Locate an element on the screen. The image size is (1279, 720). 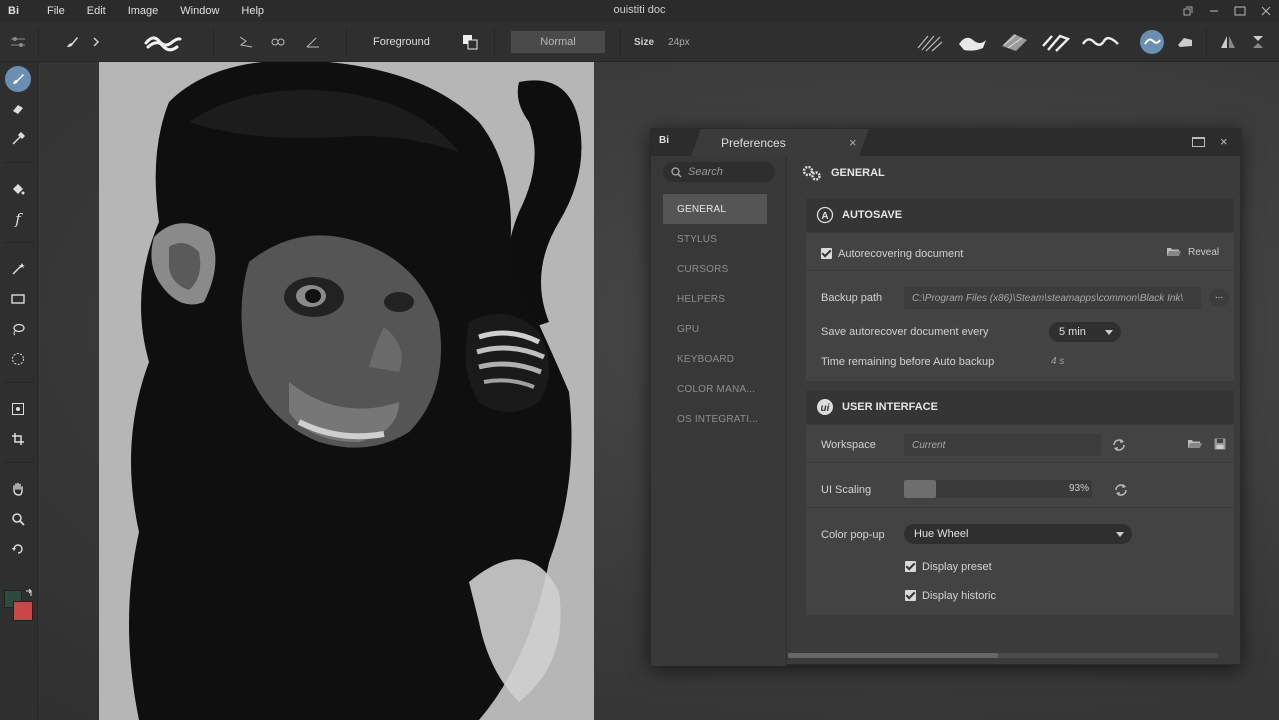
swap-colors-icon is located at coordinates (470, 42).